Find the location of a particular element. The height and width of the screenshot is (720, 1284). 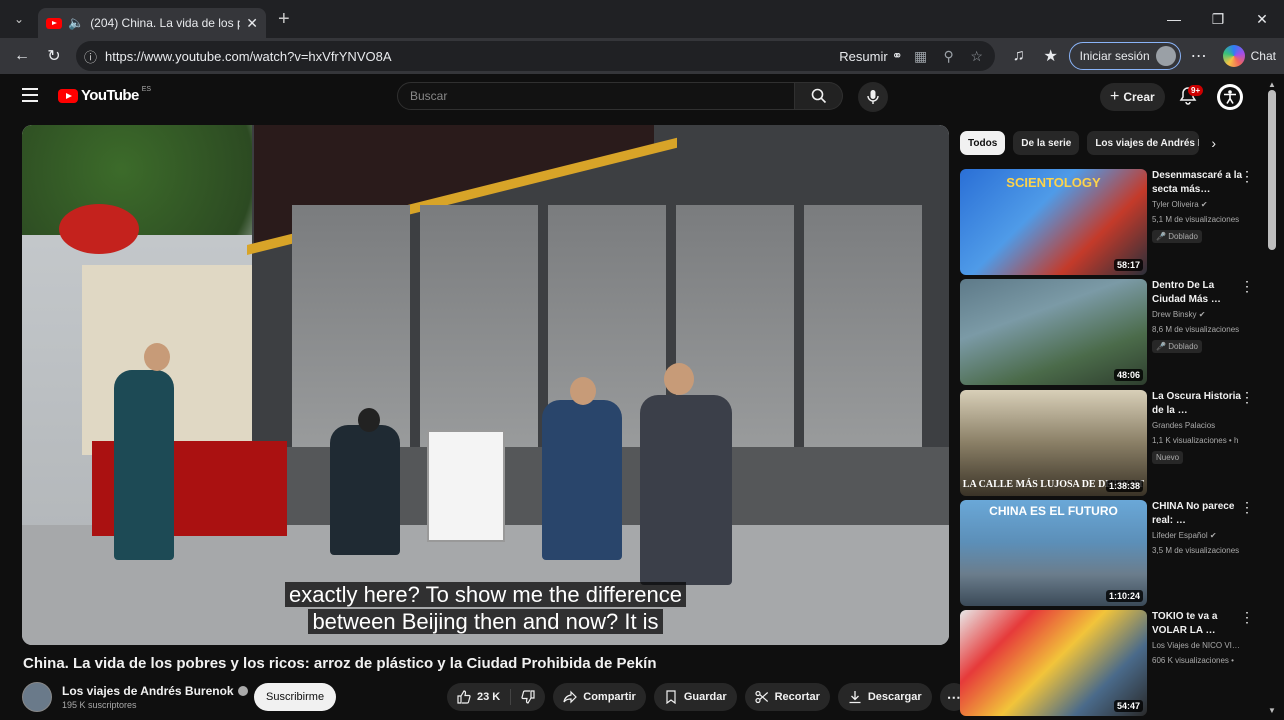

verified-icon: ✔ is located at coordinates (1213, 535).